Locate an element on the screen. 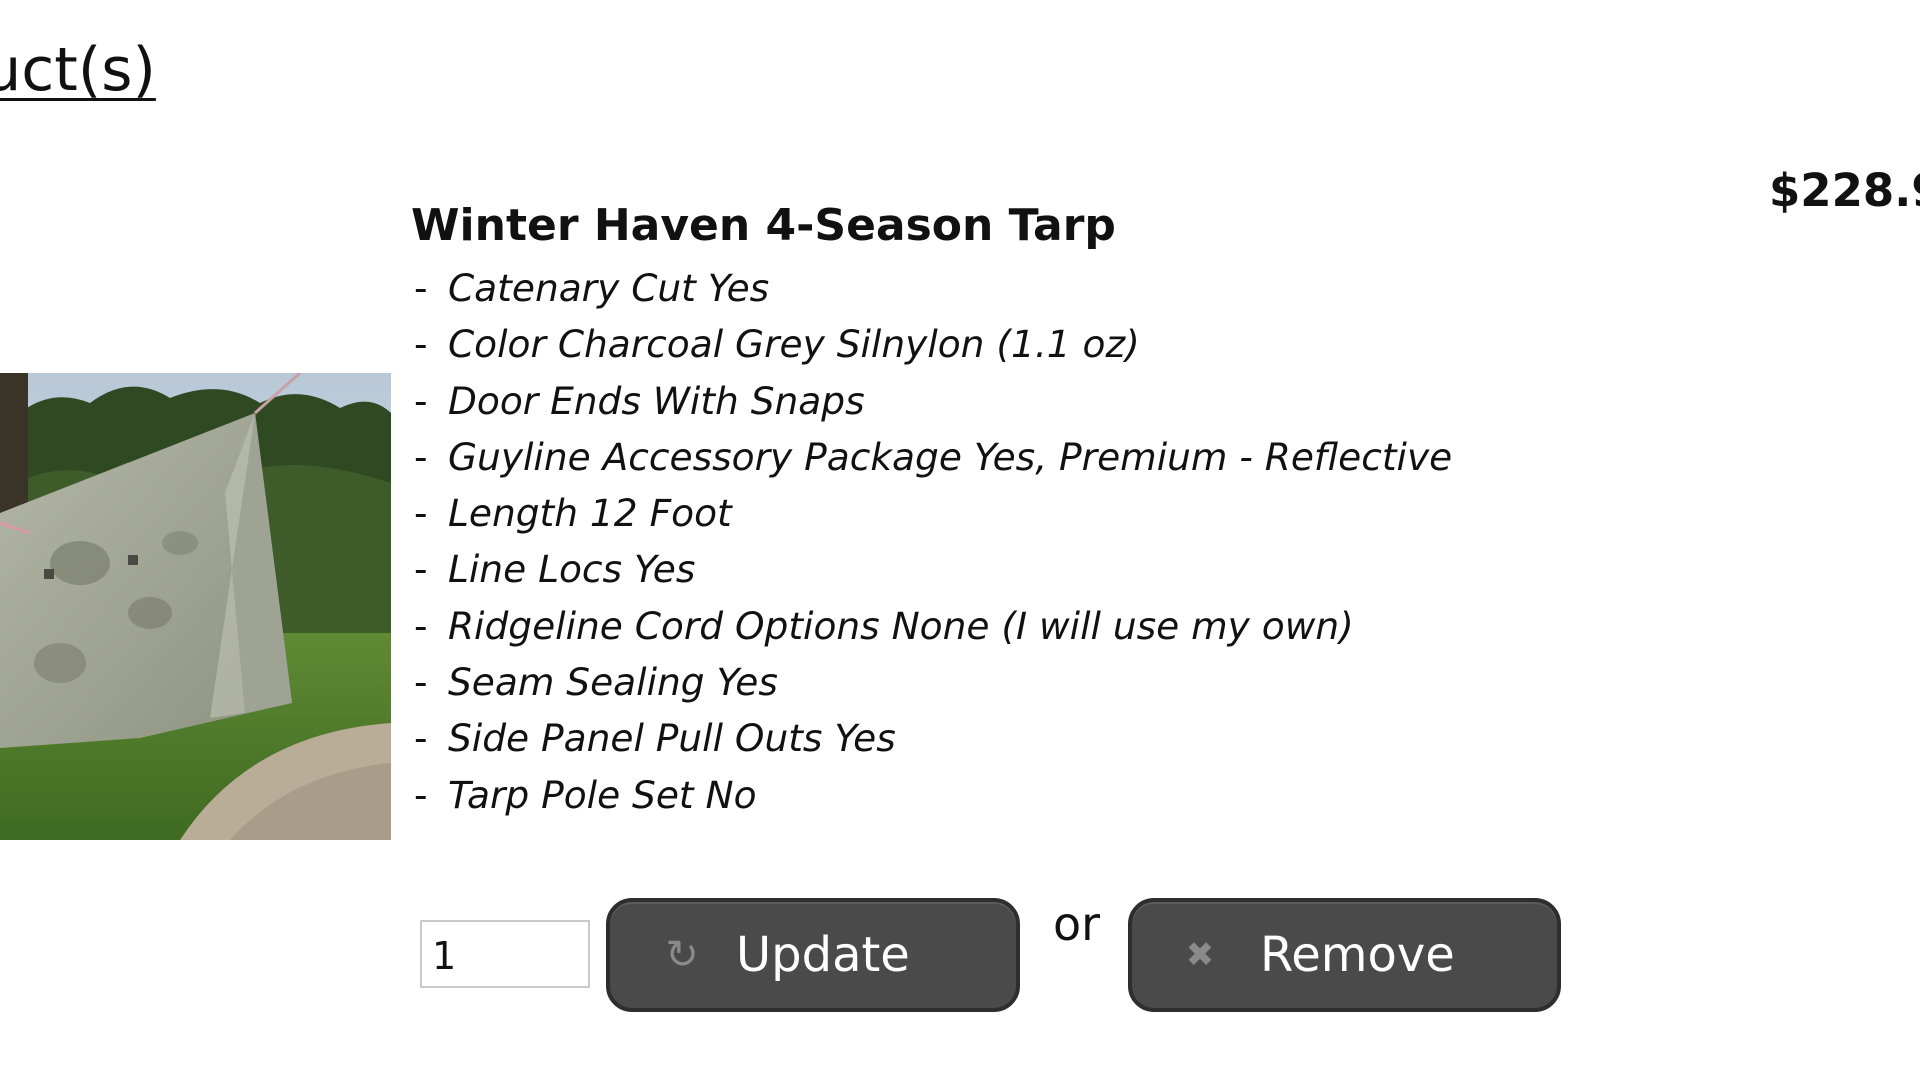  option-item: - Color Charcoal Grey Silnylon (1.1 oz) is located at coordinates (933, 344).